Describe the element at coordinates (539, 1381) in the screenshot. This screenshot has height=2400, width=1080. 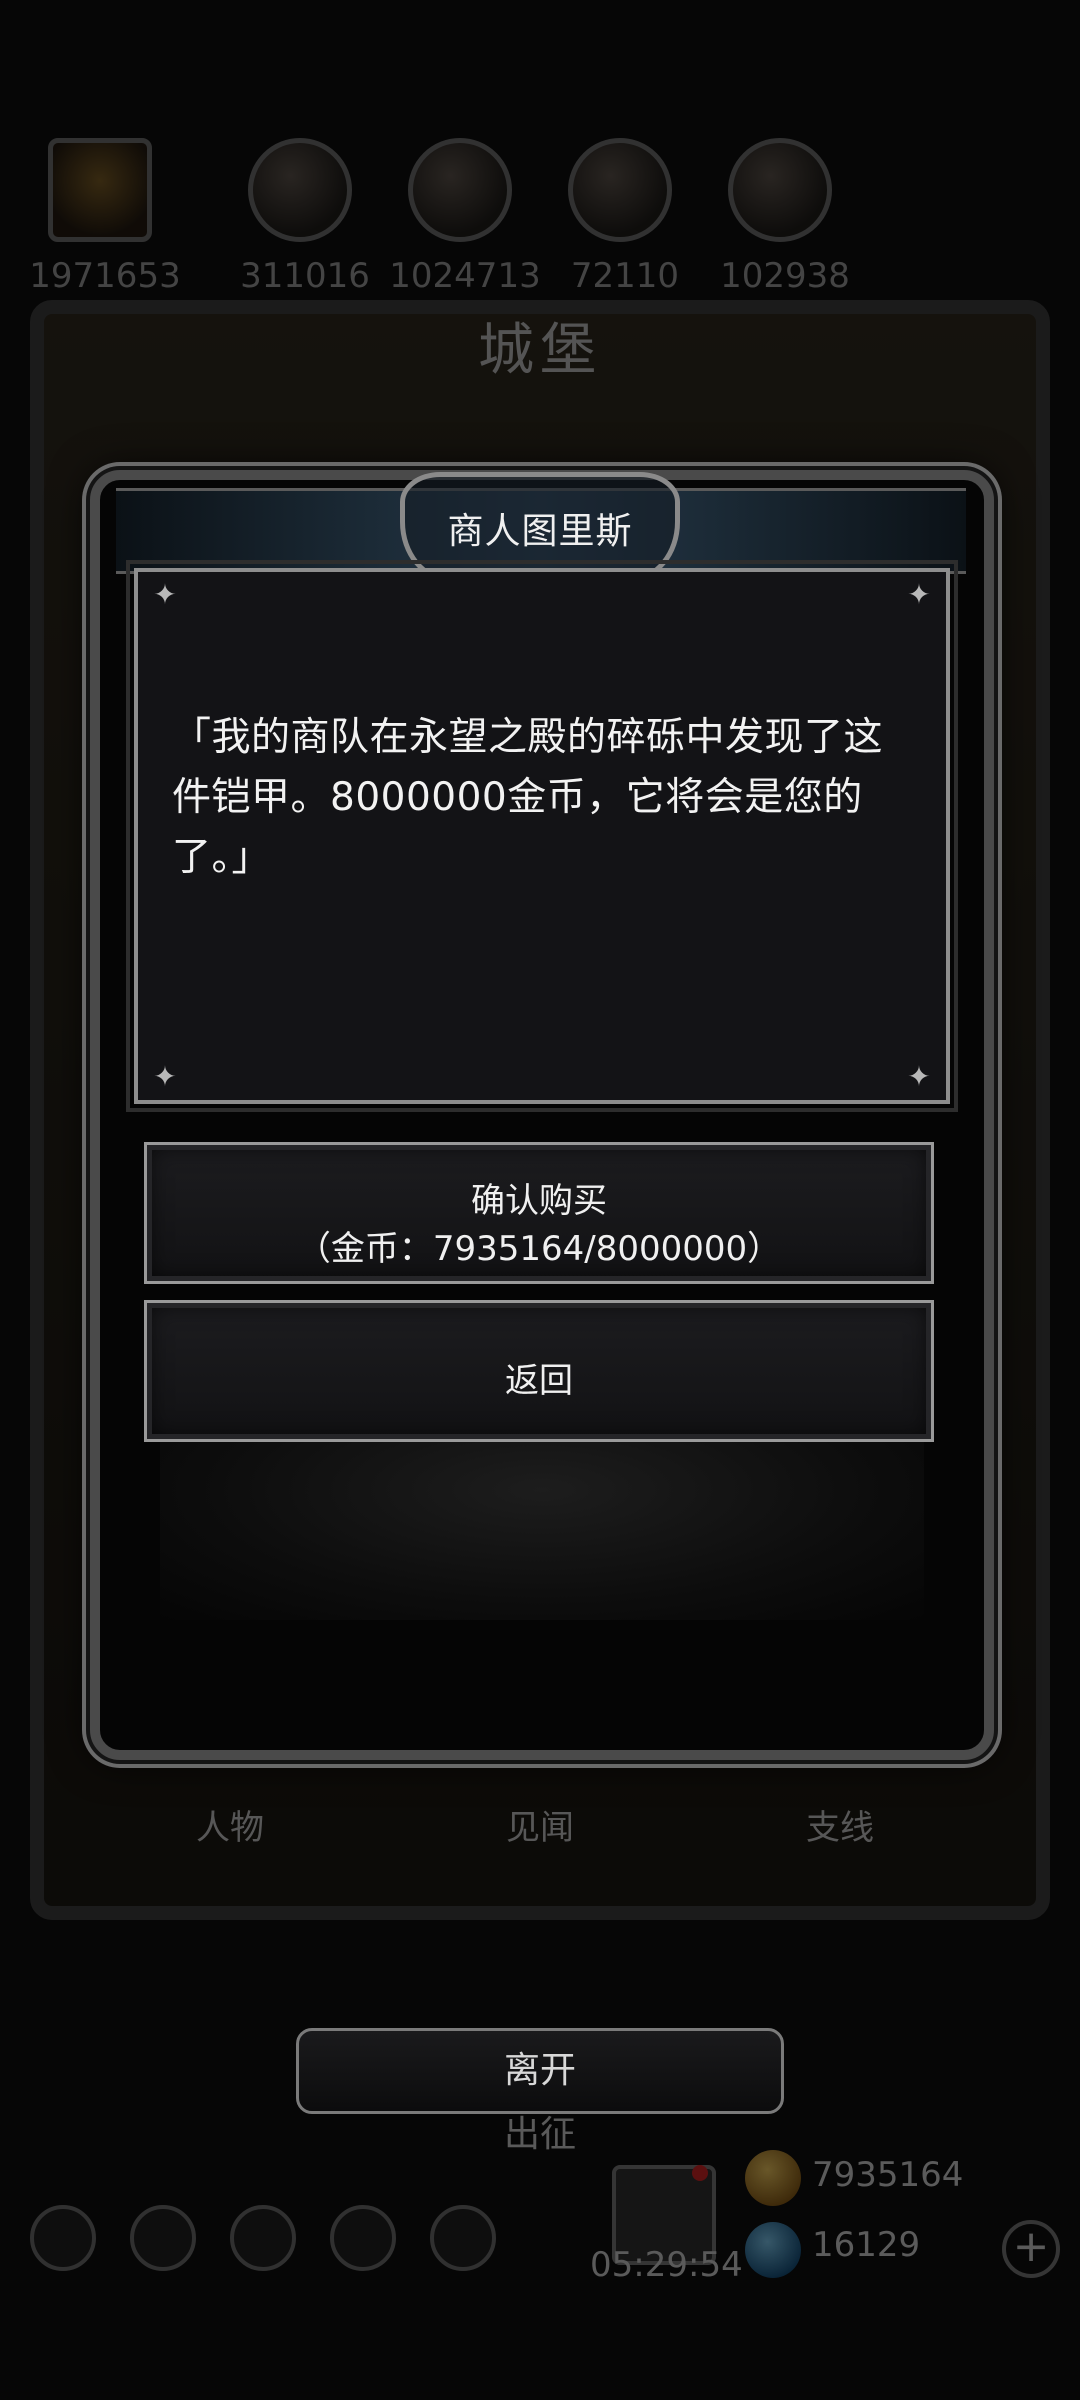
I see `back-button-label: 返回` at that location.